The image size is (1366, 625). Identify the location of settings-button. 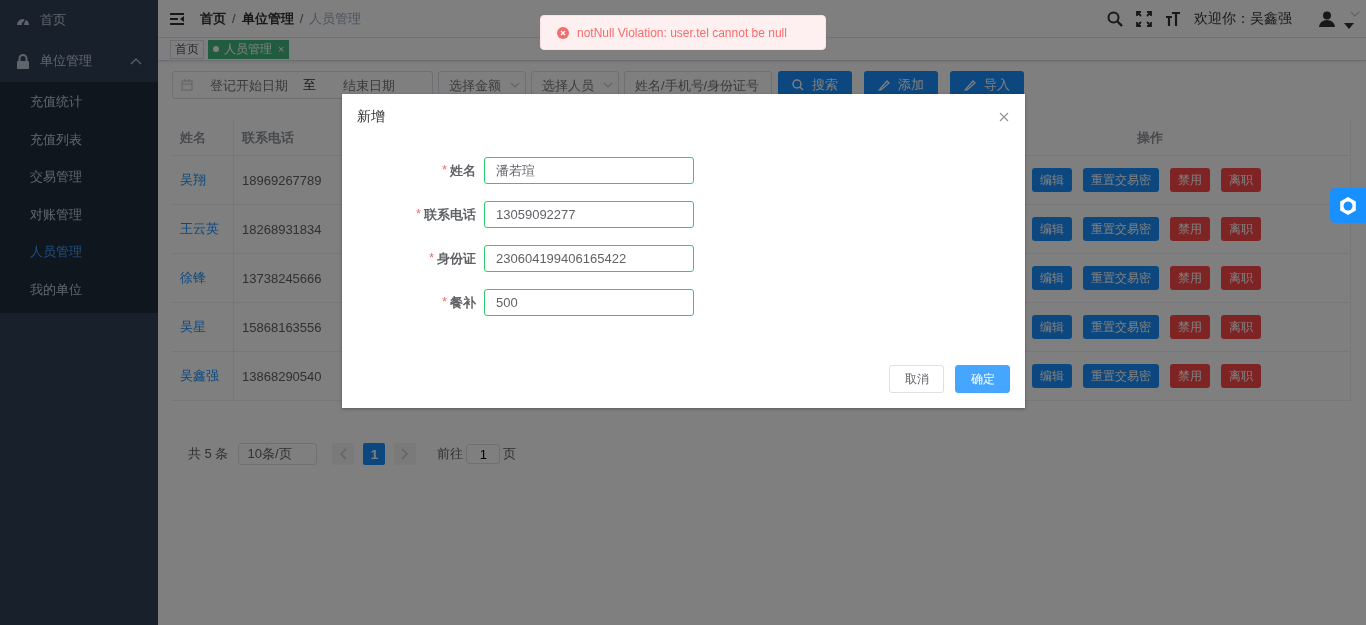
(1348, 205).